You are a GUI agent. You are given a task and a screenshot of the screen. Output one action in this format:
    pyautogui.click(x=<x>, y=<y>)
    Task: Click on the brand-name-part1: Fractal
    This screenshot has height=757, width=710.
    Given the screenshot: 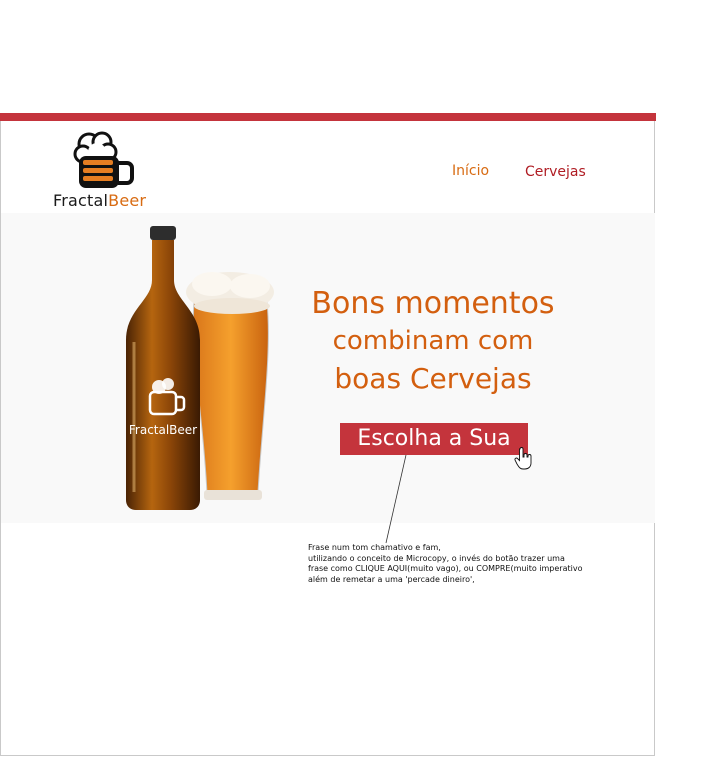 What is the action you would take?
    pyautogui.click(x=81, y=200)
    